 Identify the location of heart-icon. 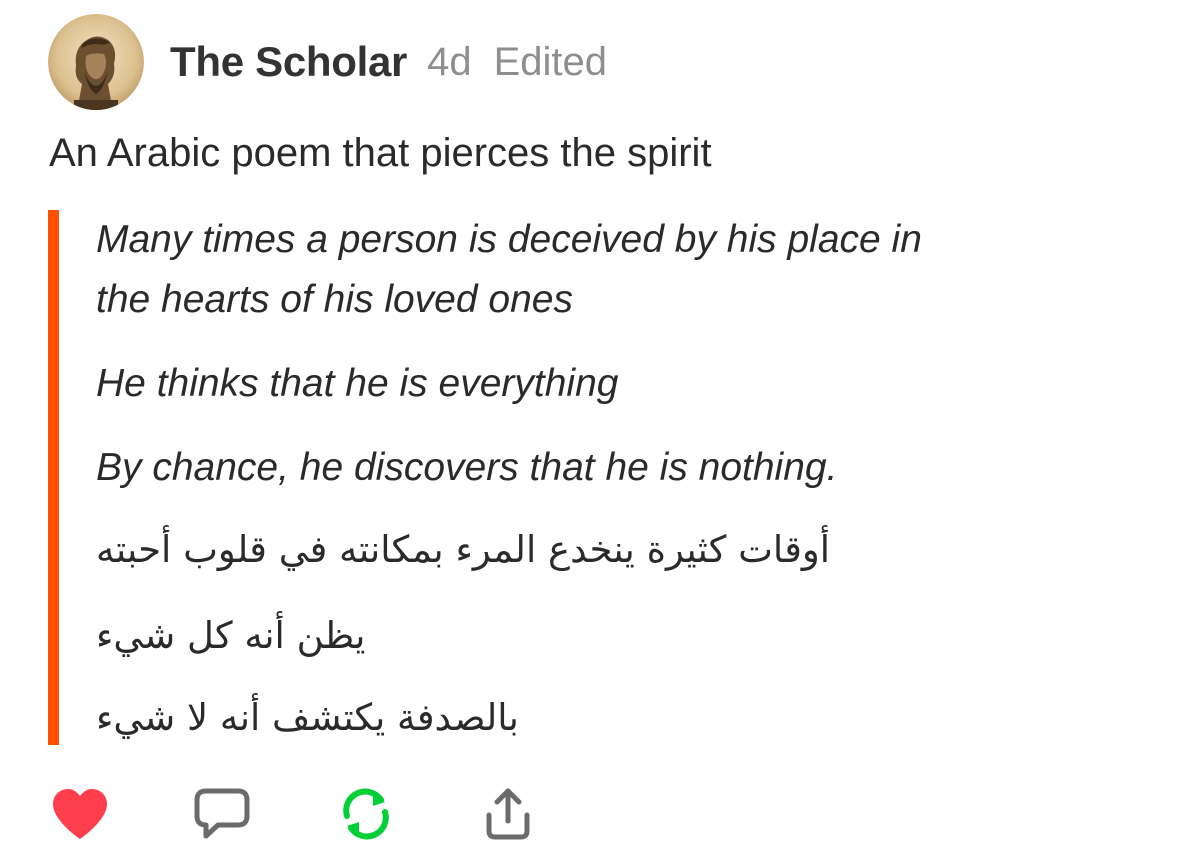
(80, 814).